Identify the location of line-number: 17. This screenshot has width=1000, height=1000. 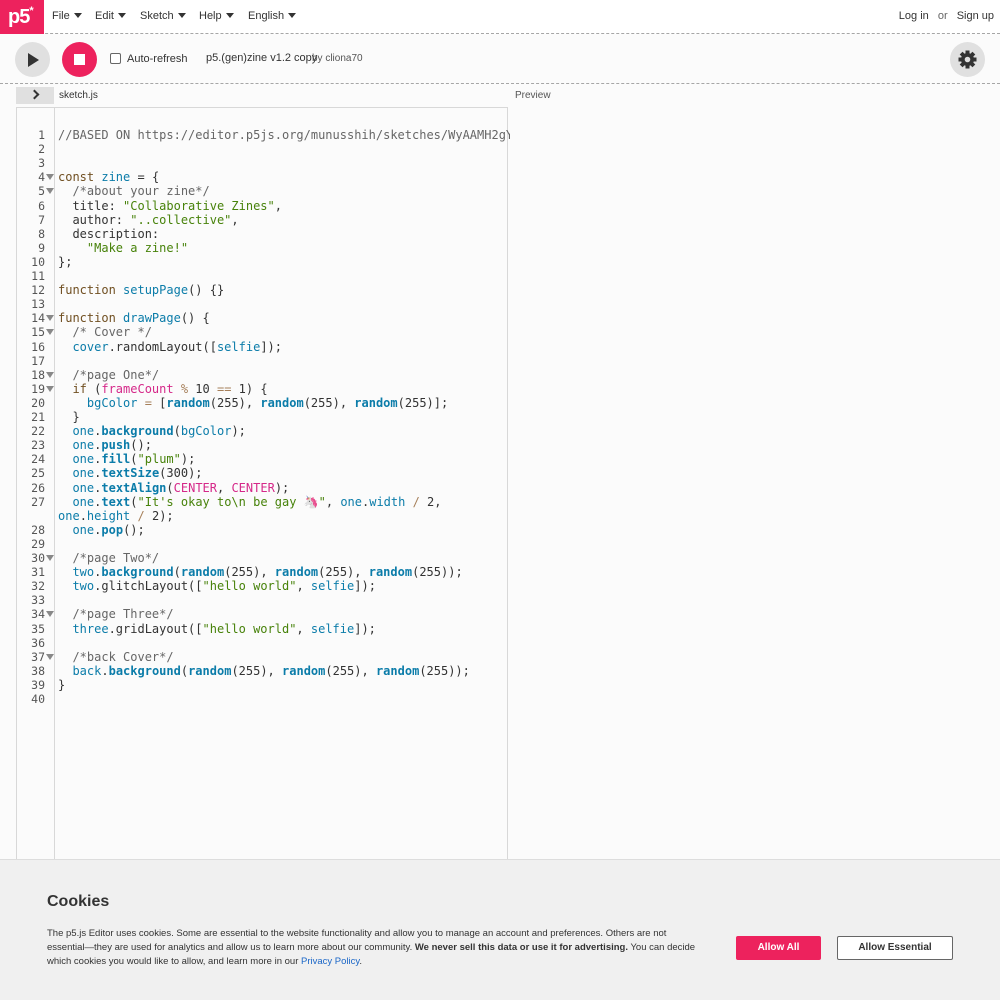
(38, 360).